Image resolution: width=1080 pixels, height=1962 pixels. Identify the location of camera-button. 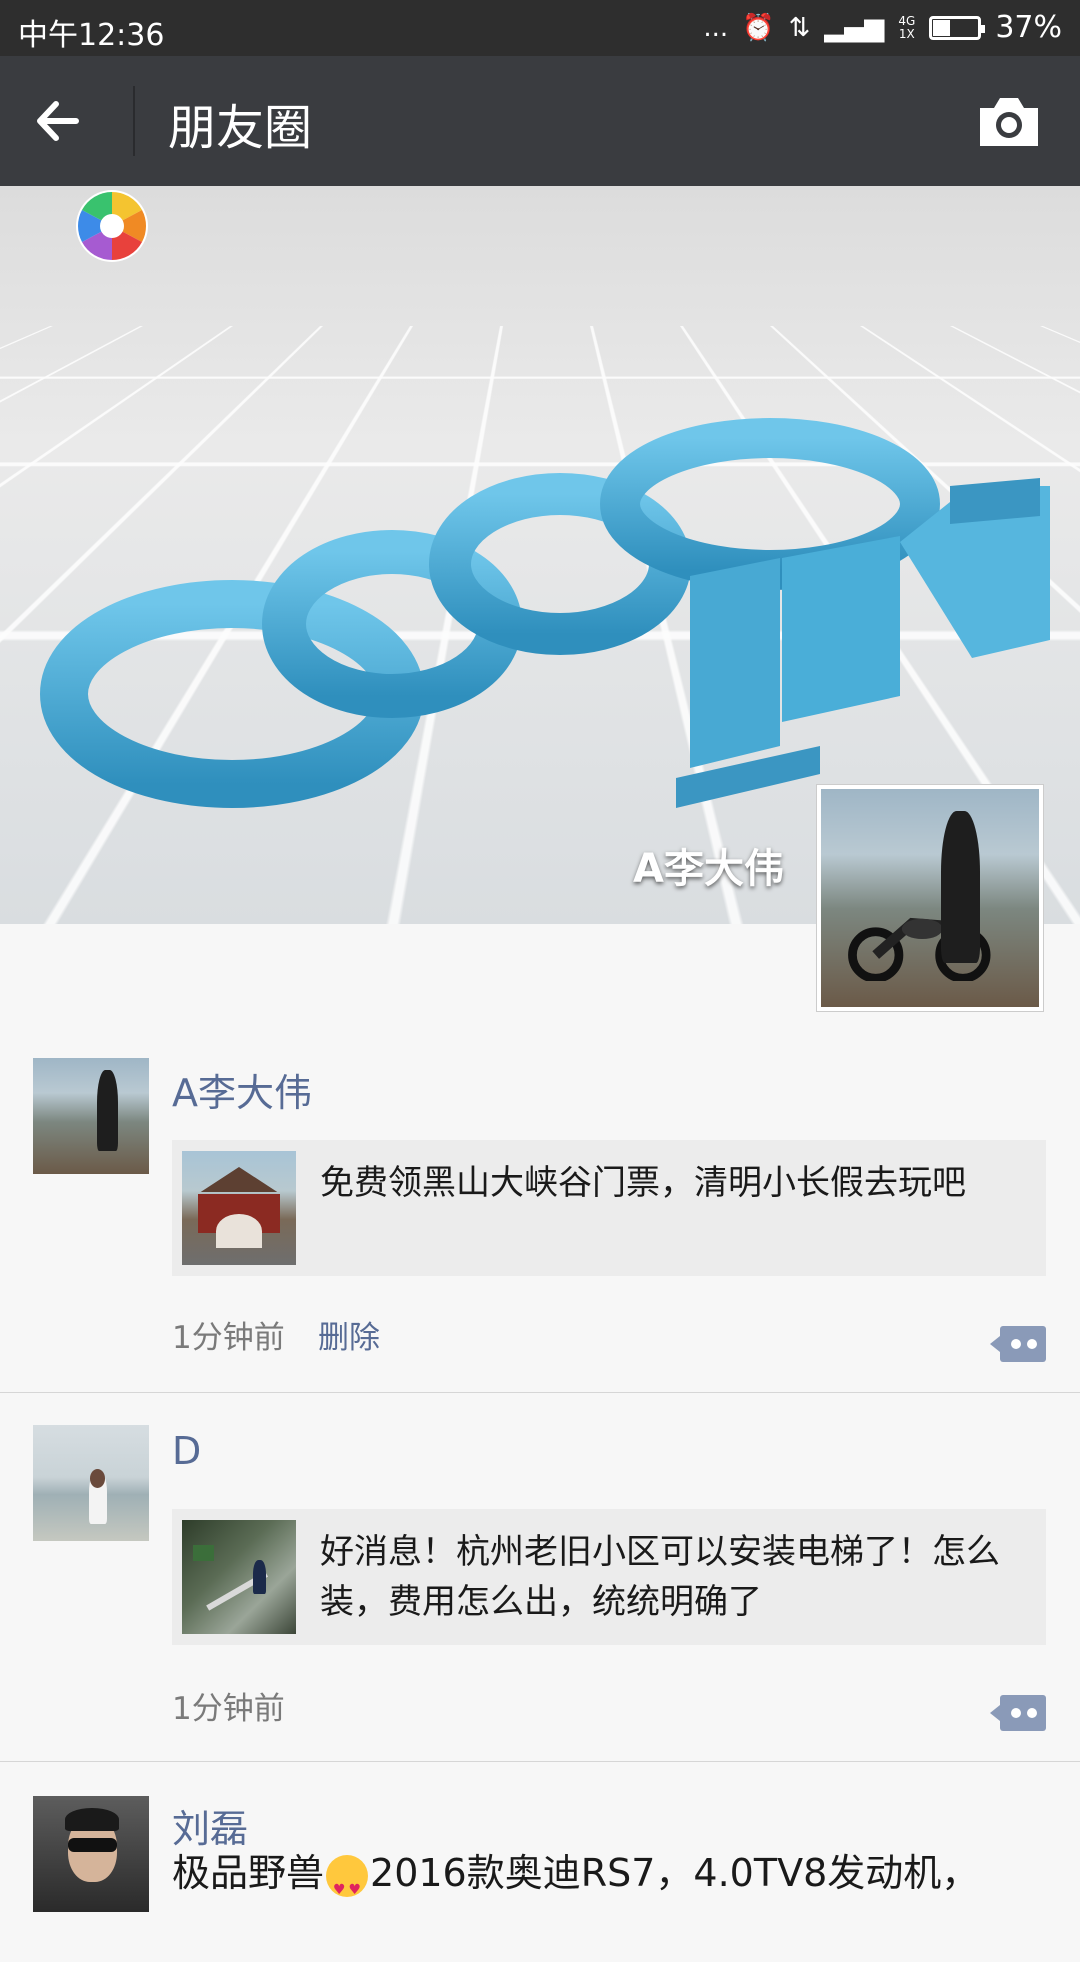
(1009, 122).